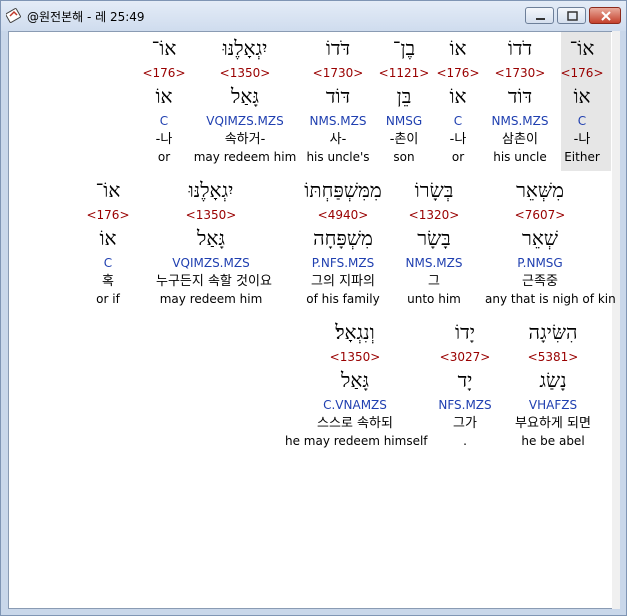  I want to click on english-gloss: of his family, so click(343, 299).